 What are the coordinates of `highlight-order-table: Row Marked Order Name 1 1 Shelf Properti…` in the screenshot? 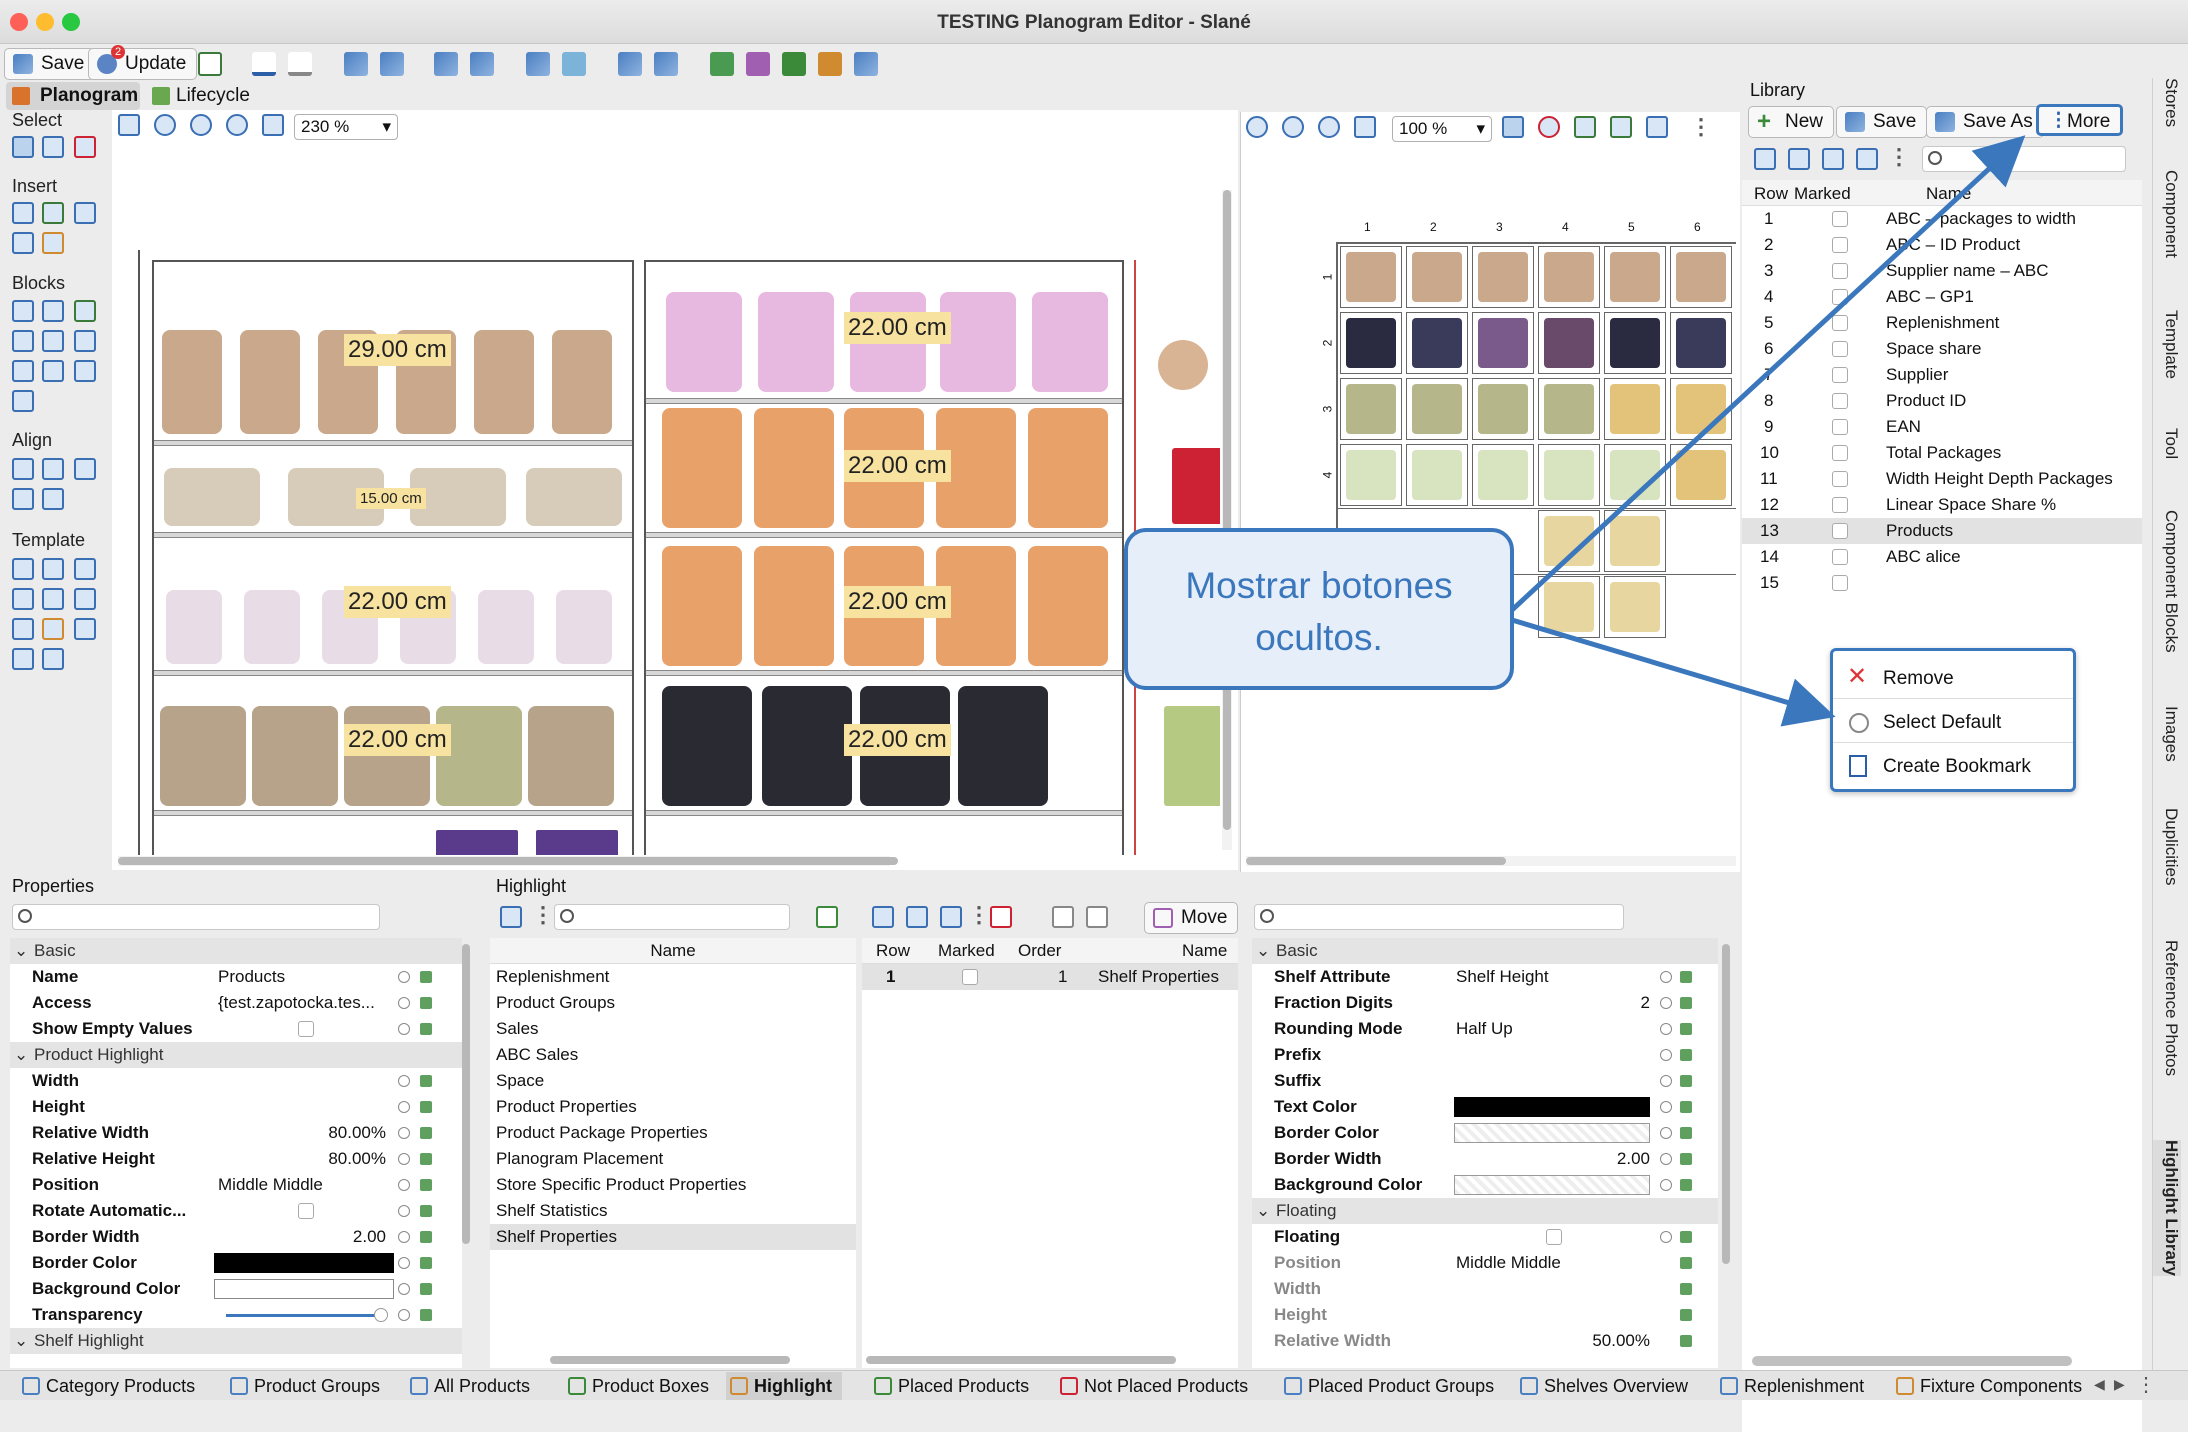 It's located at (1050, 1153).